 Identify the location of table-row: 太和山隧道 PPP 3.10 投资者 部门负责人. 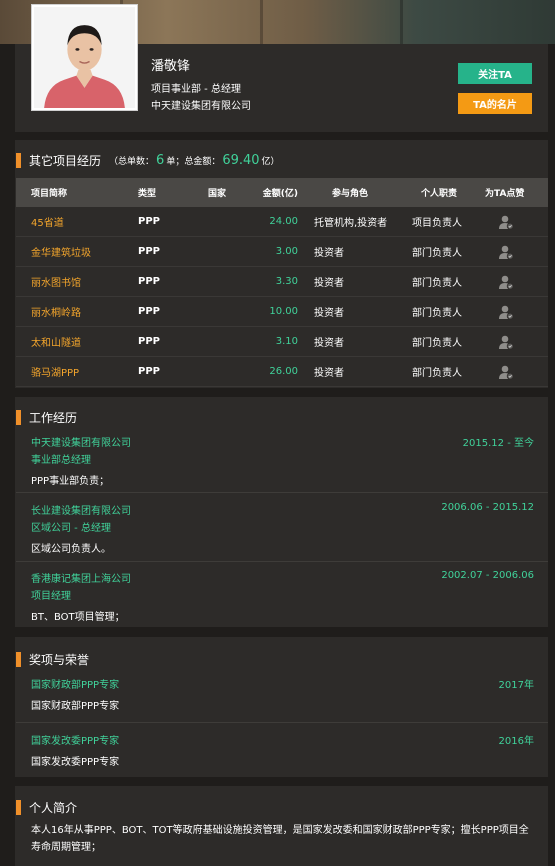
(282, 342).